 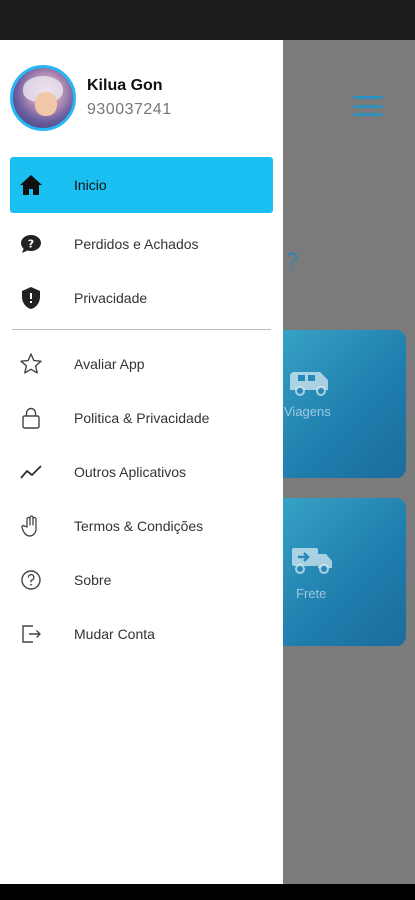 What do you see at coordinates (207, 20) in the screenshot?
I see `status-bar` at bounding box center [207, 20].